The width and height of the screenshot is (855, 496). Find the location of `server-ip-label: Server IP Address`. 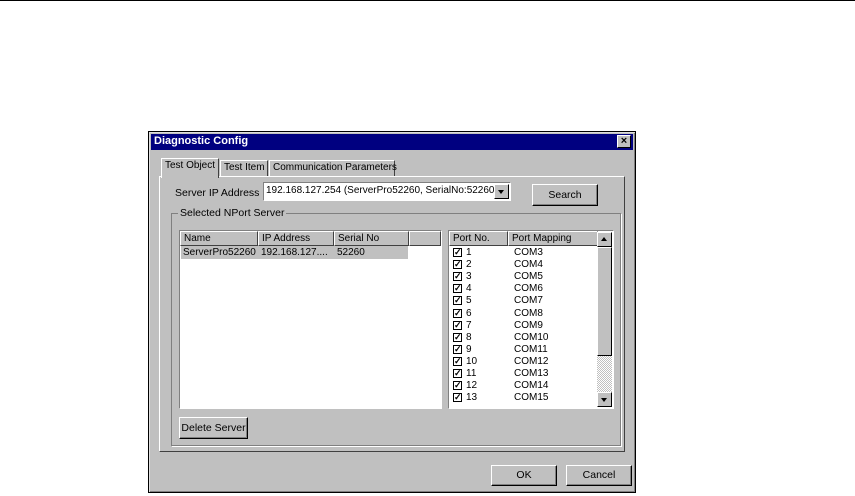

server-ip-label: Server IP Address is located at coordinates (217, 193).